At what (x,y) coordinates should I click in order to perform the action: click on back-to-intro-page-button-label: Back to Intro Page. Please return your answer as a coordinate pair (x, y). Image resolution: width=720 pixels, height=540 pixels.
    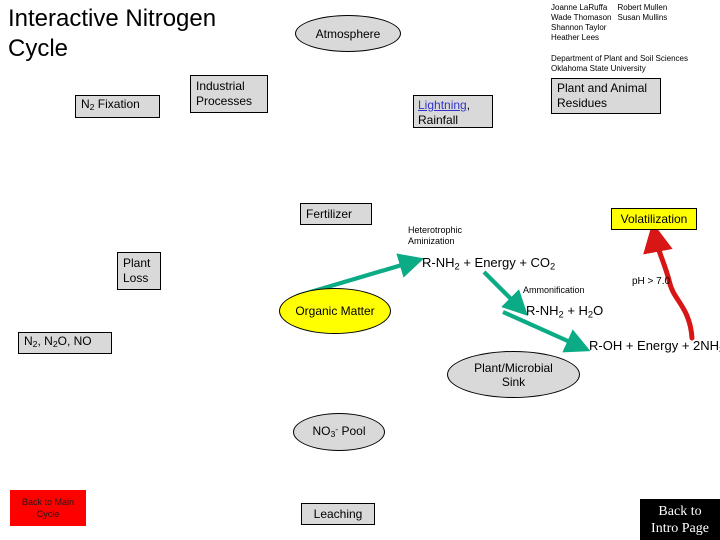
    Looking at the image, I should click on (680, 519).